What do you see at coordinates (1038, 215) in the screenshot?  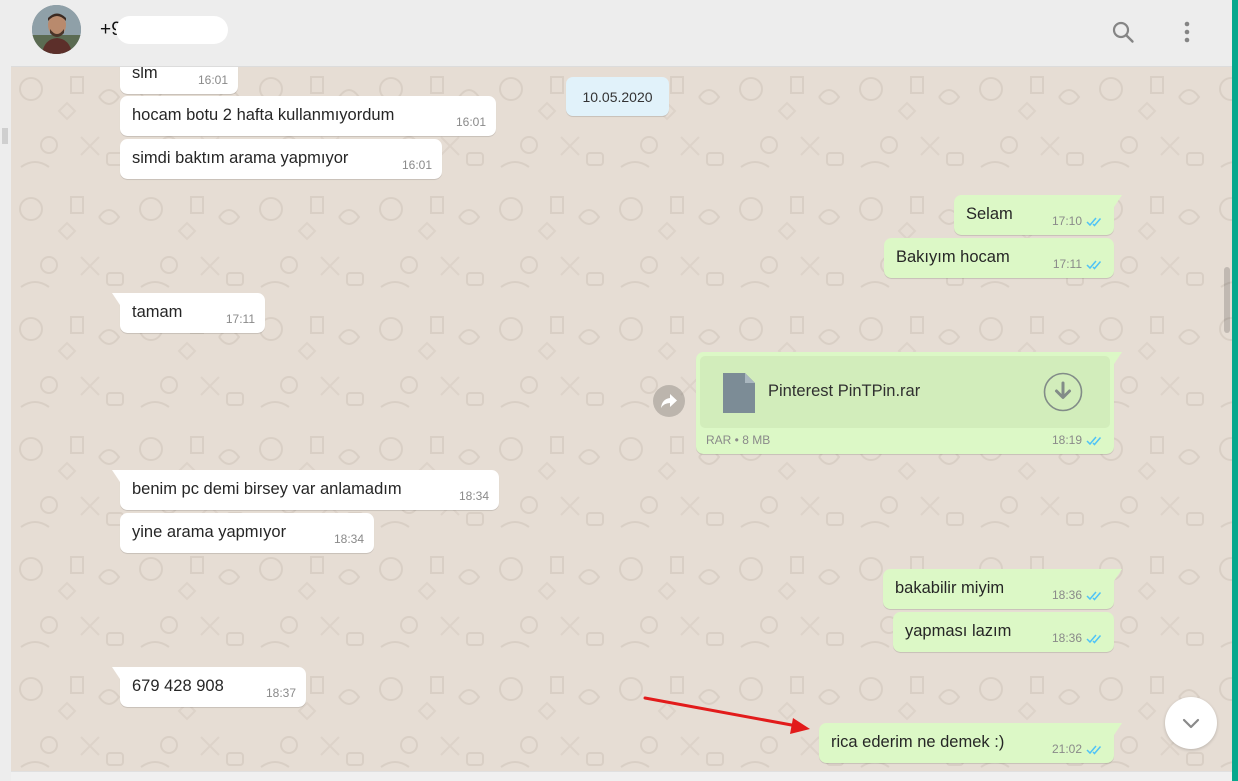 I see `message-out: Selam 17:10` at bounding box center [1038, 215].